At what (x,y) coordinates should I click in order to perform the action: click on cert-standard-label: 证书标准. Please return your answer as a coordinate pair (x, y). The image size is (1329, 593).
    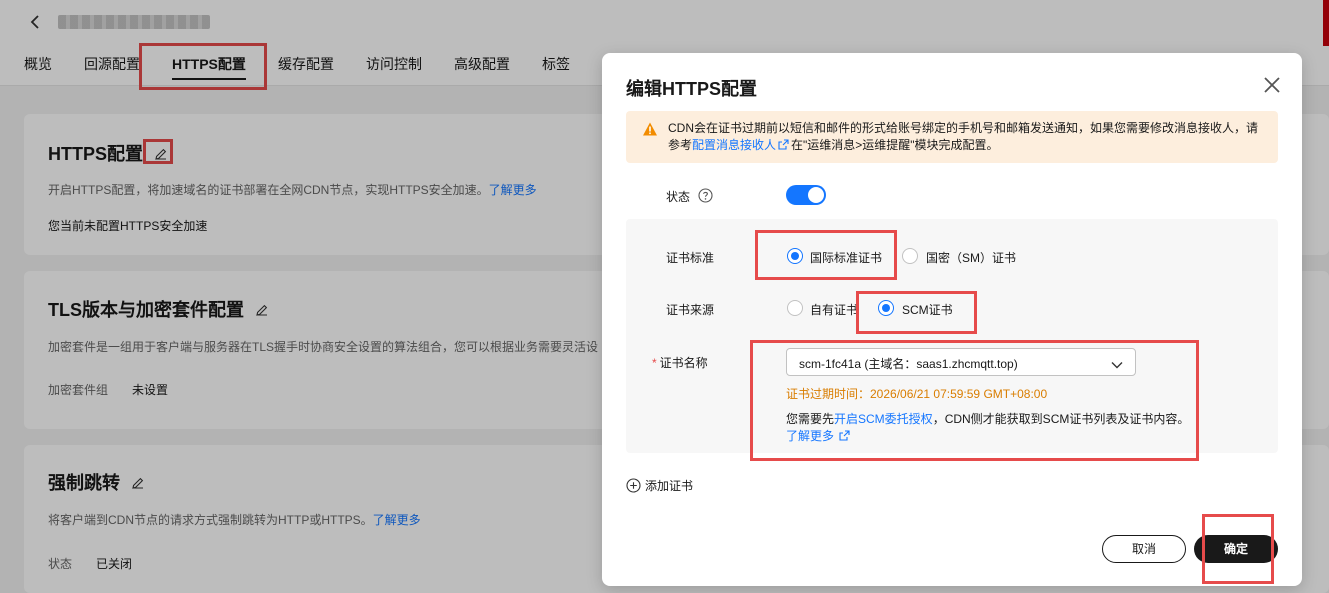
    Looking at the image, I should click on (690, 258).